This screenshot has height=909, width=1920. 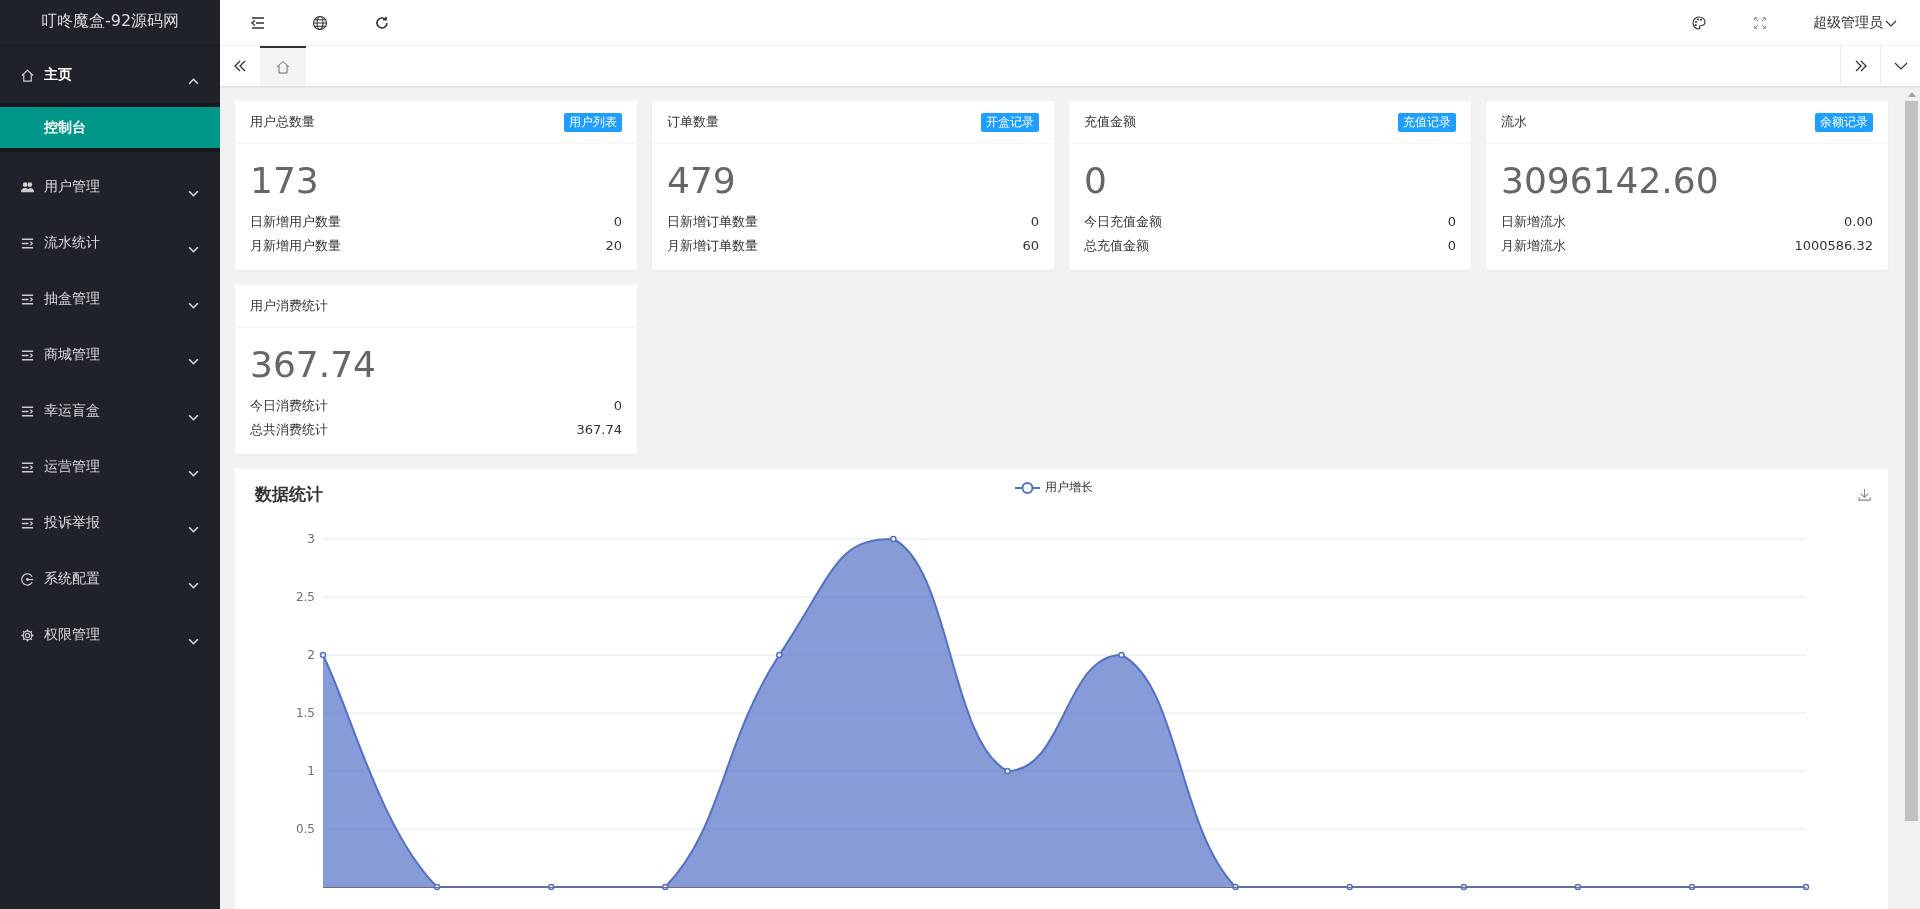 What do you see at coordinates (289, 494) in the screenshot?
I see `chart-title: 数据统计` at bounding box center [289, 494].